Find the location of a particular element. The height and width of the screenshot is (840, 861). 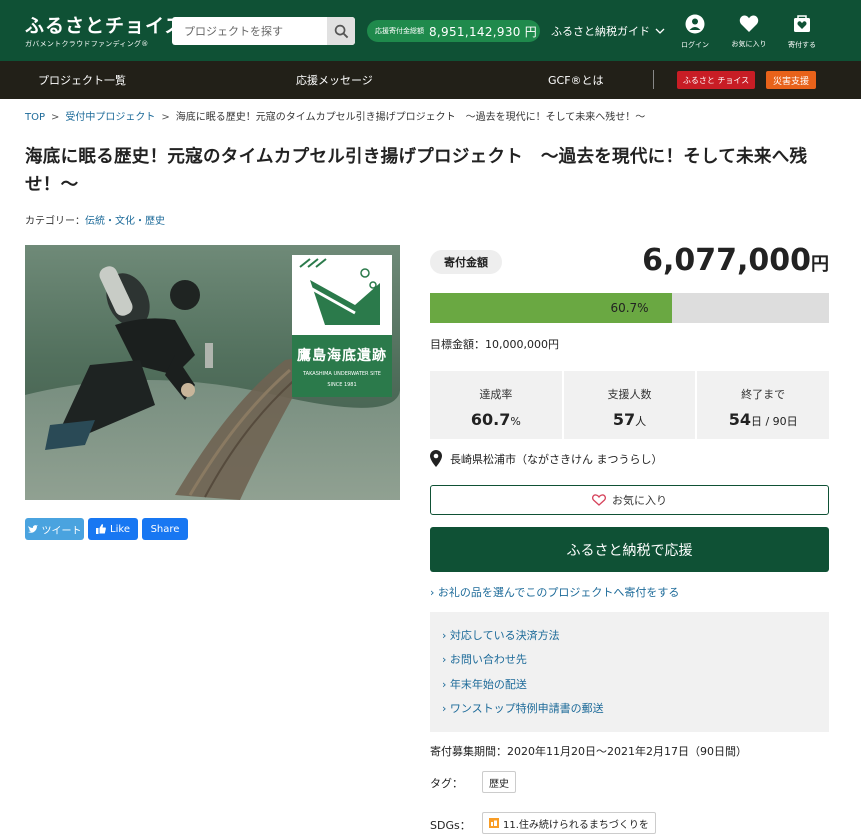

site-logo-text: 鷹島海底遺跡 is located at coordinates (342, 356).